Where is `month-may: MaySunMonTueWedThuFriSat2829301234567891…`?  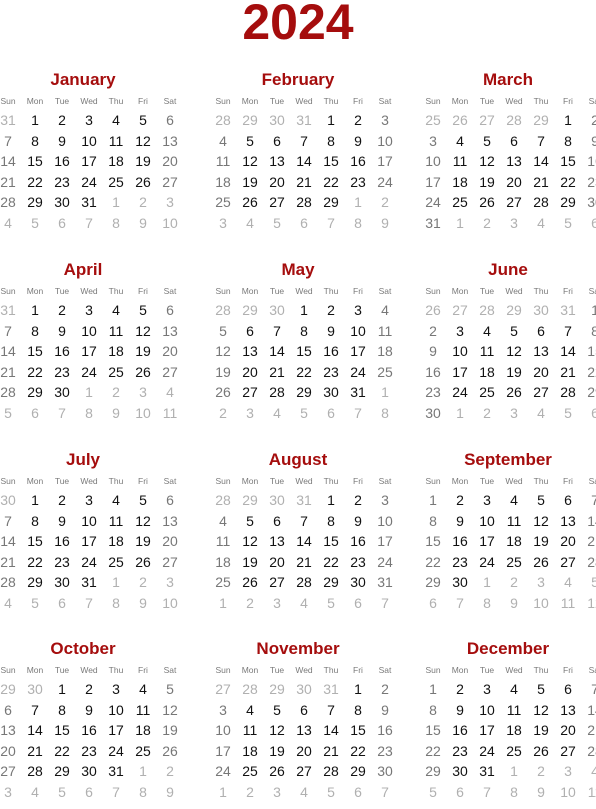
month-may: MaySunMonTueWedThuFriSat2829301234567891… is located at coordinates (298, 345).